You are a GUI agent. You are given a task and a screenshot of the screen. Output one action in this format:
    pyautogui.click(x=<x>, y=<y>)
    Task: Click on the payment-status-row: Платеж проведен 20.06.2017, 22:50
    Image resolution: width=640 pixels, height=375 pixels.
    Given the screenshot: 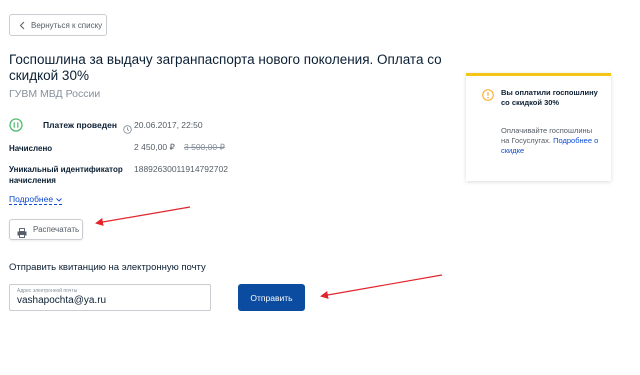 What is the action you would take?
    pyautogui.click(x=106, y=126)
    